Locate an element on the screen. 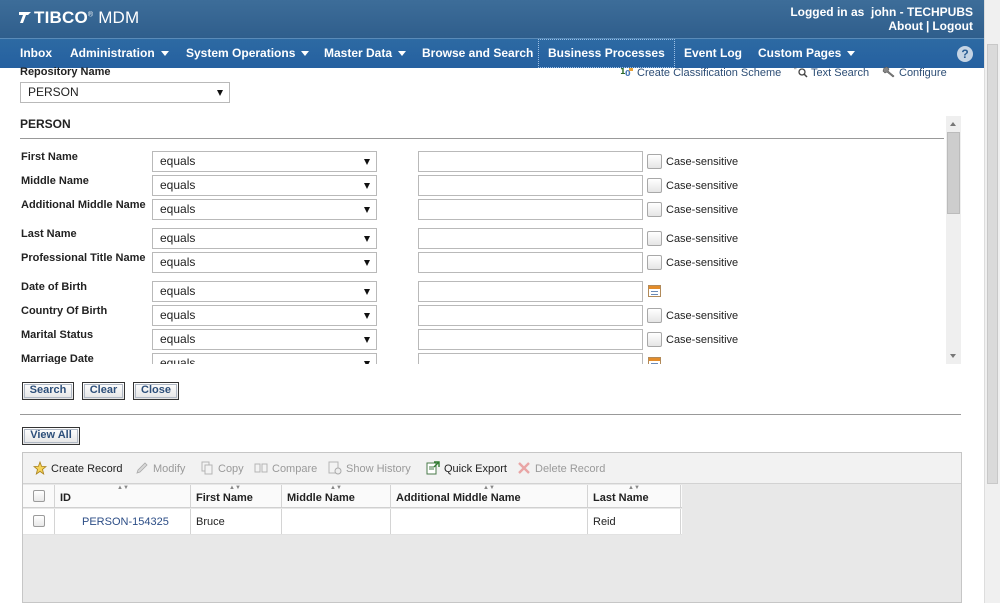 This screenshot has height=603, width=1000. copy-label: Copy is located at coordinates (231, 469).